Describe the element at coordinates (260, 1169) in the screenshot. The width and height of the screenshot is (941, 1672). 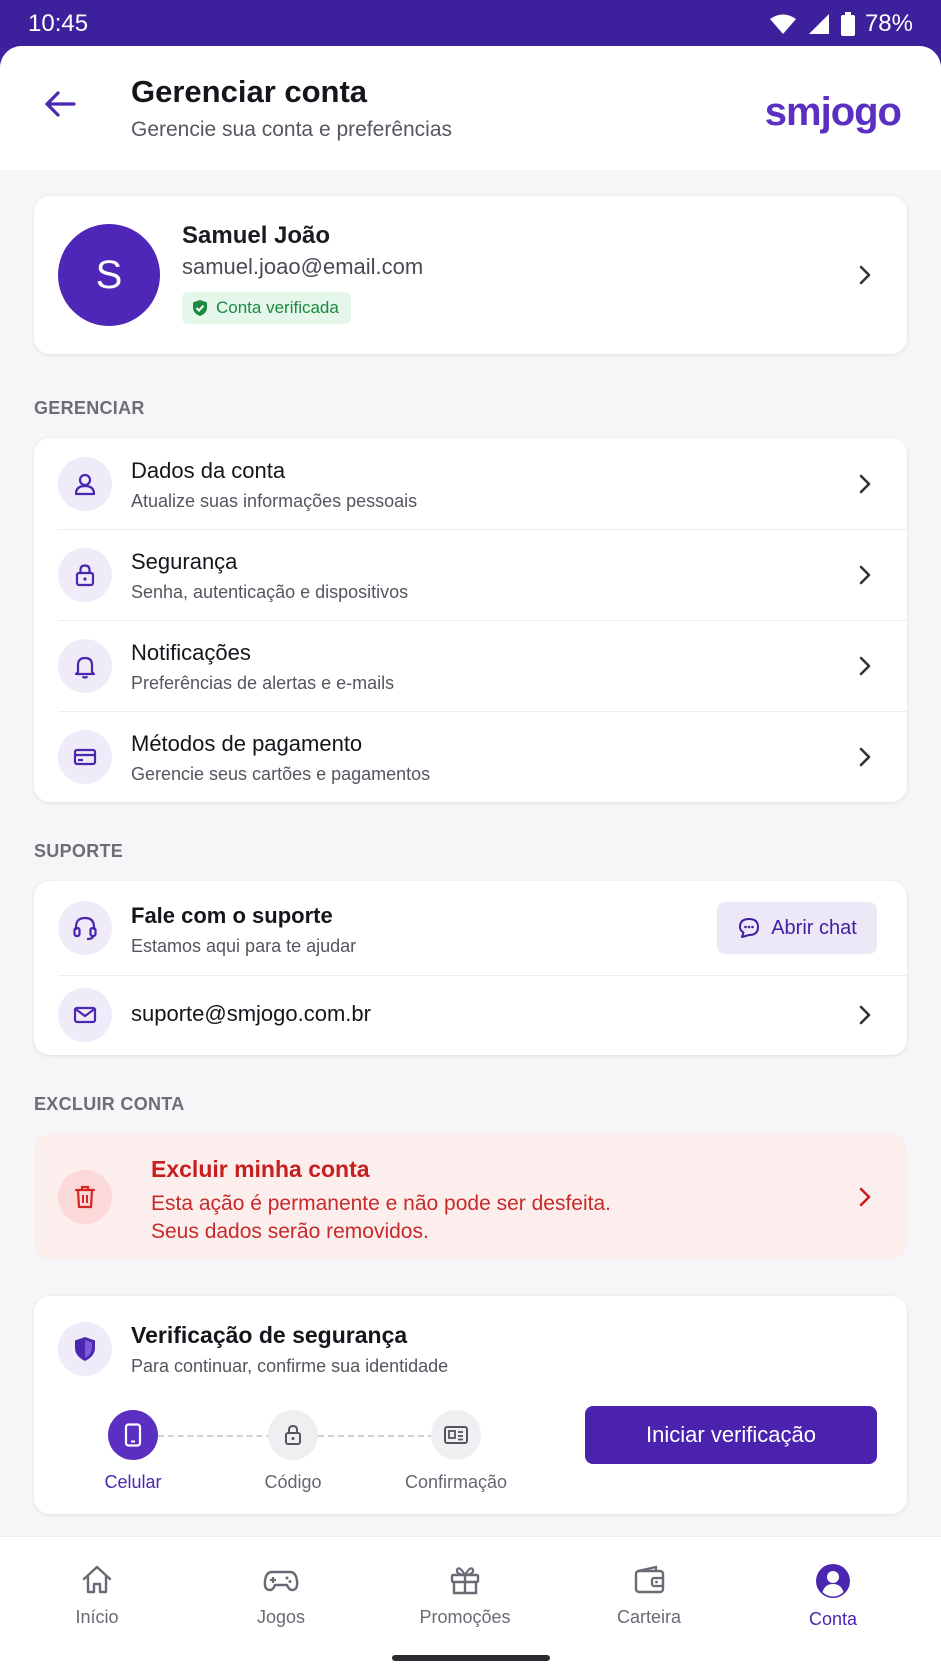
I see `delete-account-title: Excluir minha conta` at that location.